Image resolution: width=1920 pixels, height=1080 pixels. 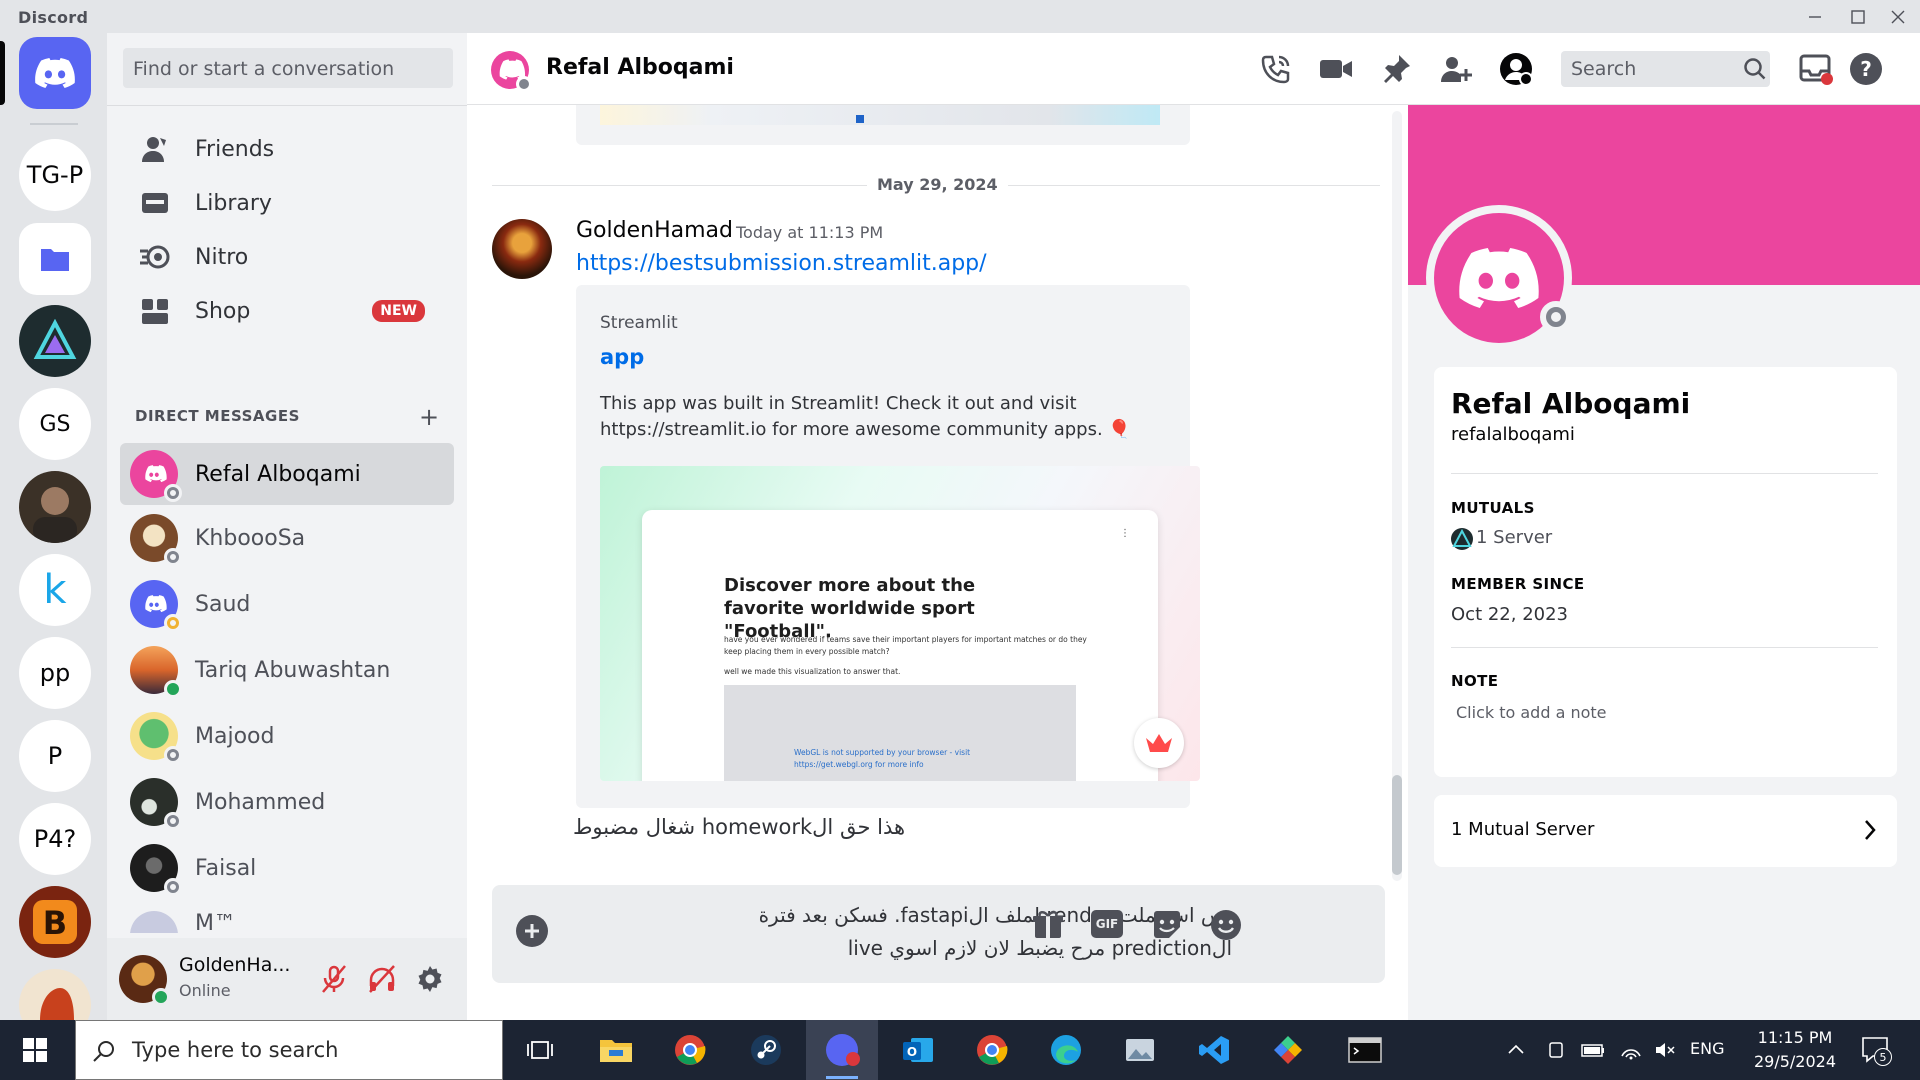 What do you see at coordinates (1513, 434) in the screenshot?
I see `profile-username: refalalboqami` at bounding box center [1513, 434].